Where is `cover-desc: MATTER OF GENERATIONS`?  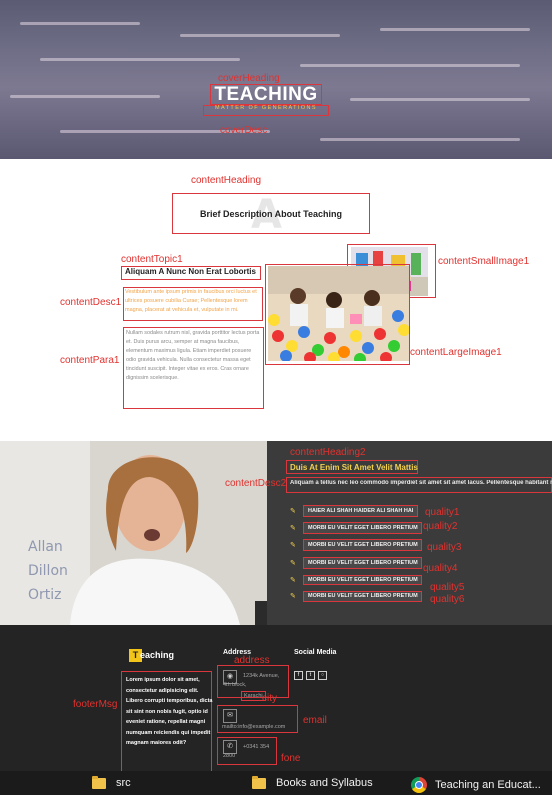 cover-desc: MATTER OF GENERATIONS is located at coordinates (266, 108).